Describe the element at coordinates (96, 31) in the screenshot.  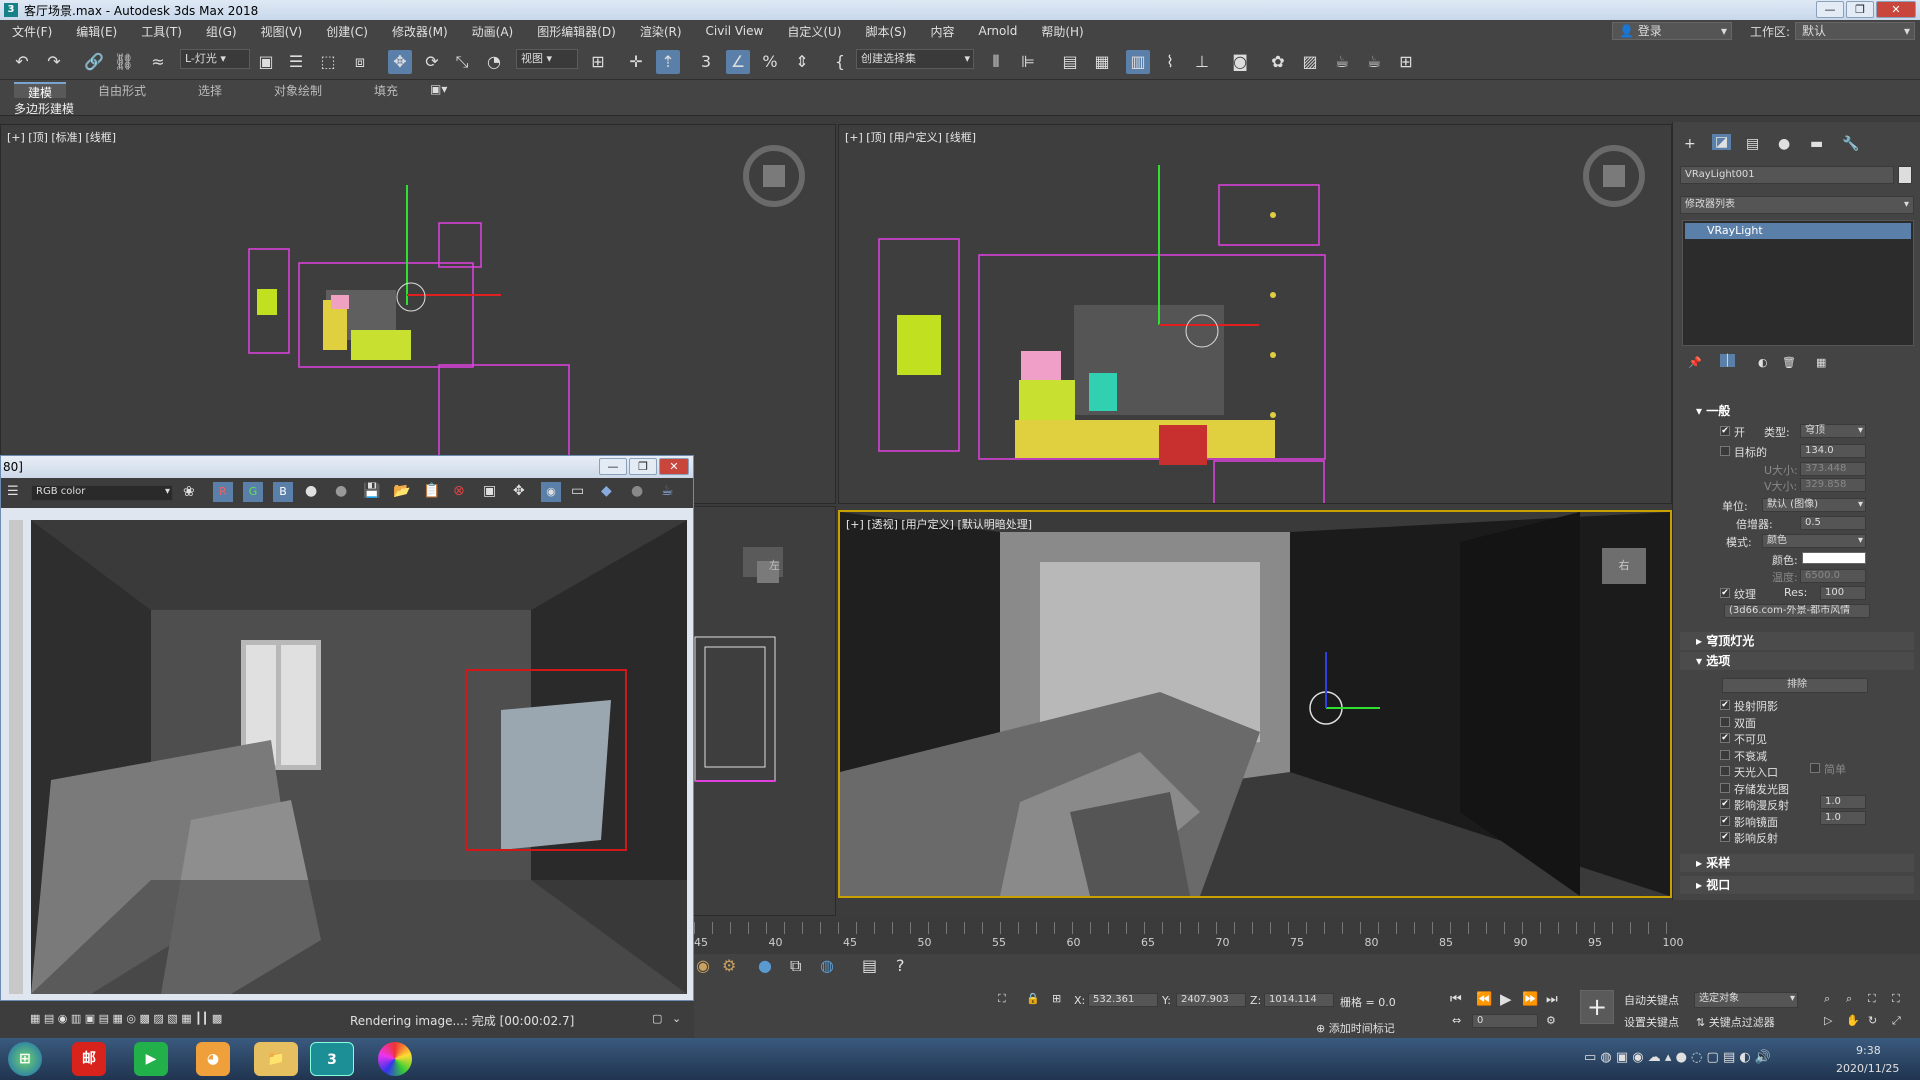
I see `menu-edit: 编辑(E)` at that location.